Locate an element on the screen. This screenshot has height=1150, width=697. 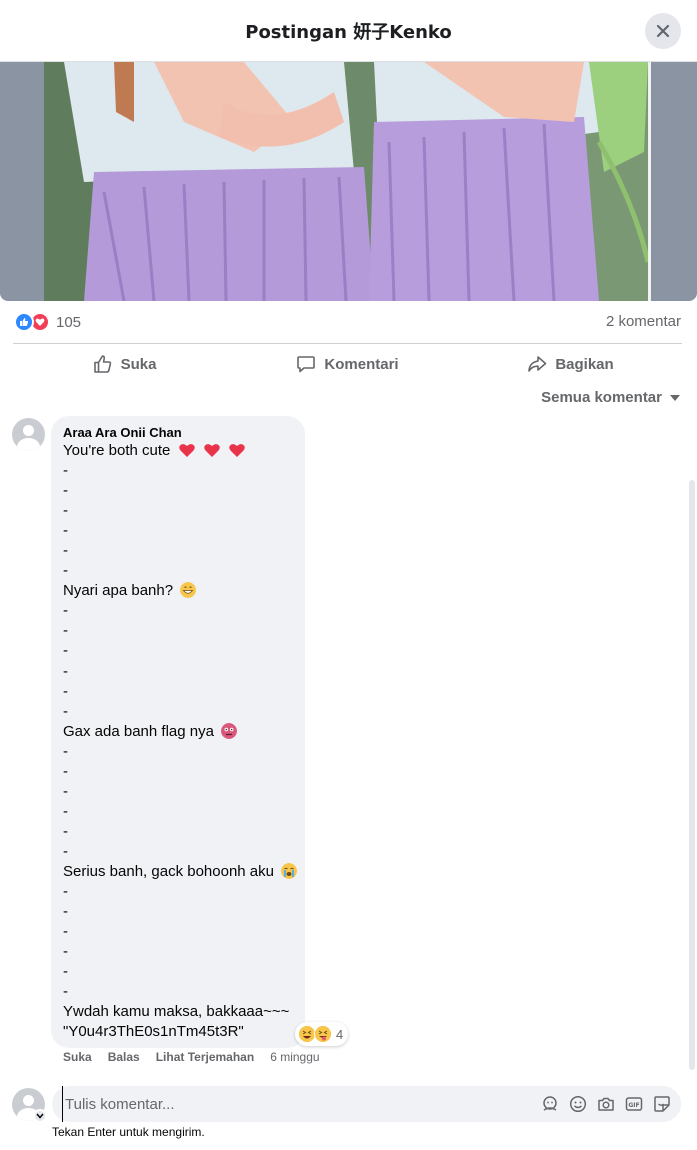
like-label: Suka is located at coordinates (138, 364).